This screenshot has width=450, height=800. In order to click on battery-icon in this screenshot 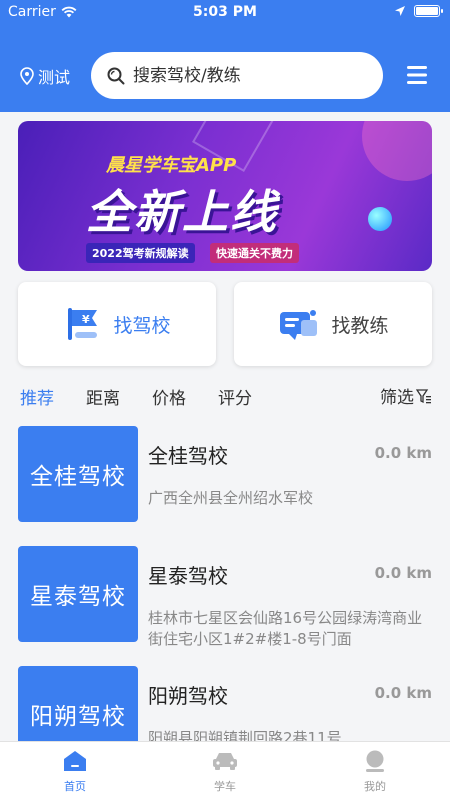, I will do `click(428, 11)`.